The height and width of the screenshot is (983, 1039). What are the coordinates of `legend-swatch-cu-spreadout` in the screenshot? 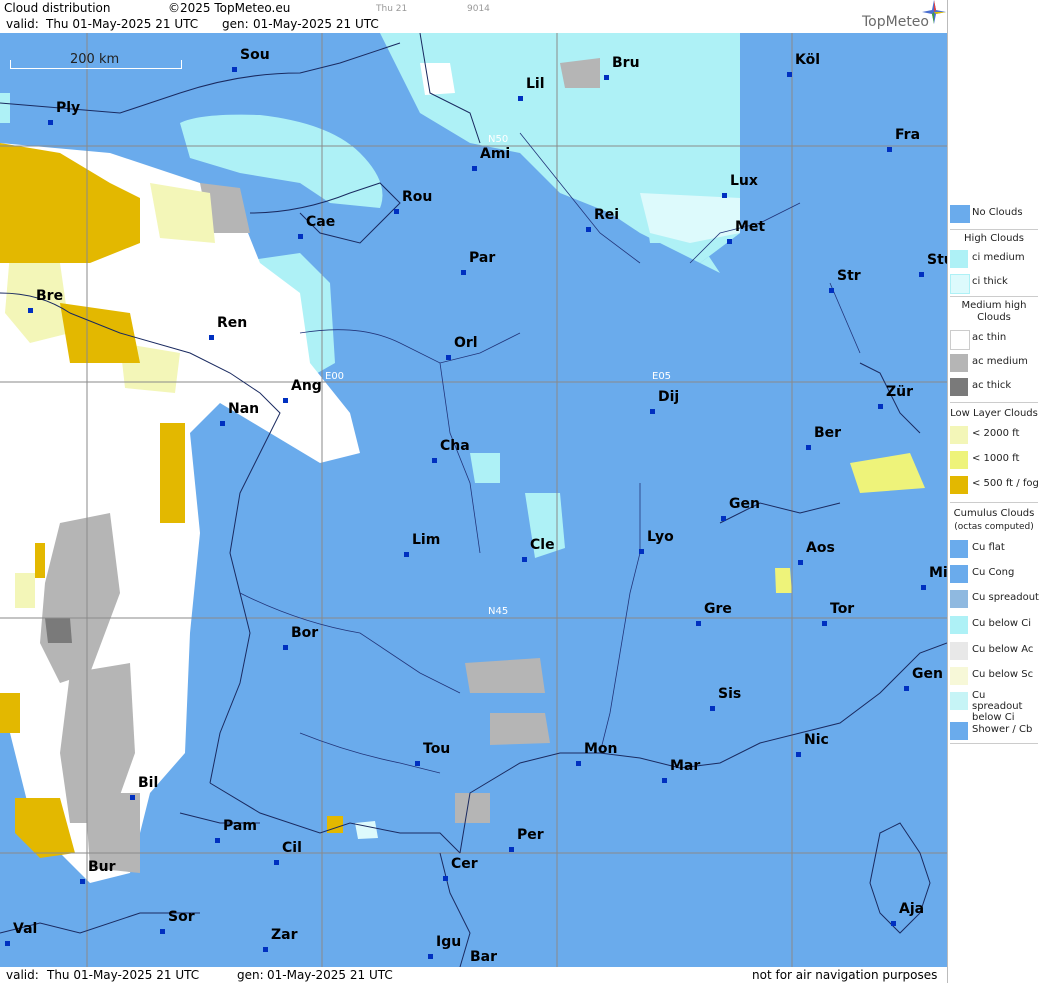 It's located at (959, 599).